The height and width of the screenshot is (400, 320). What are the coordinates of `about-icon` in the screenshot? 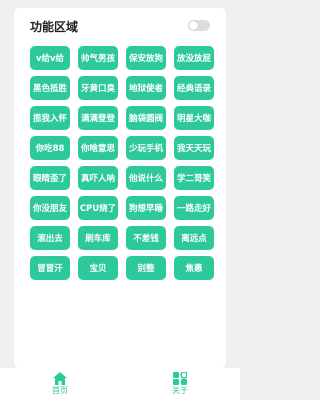 It's located at (180, 378).